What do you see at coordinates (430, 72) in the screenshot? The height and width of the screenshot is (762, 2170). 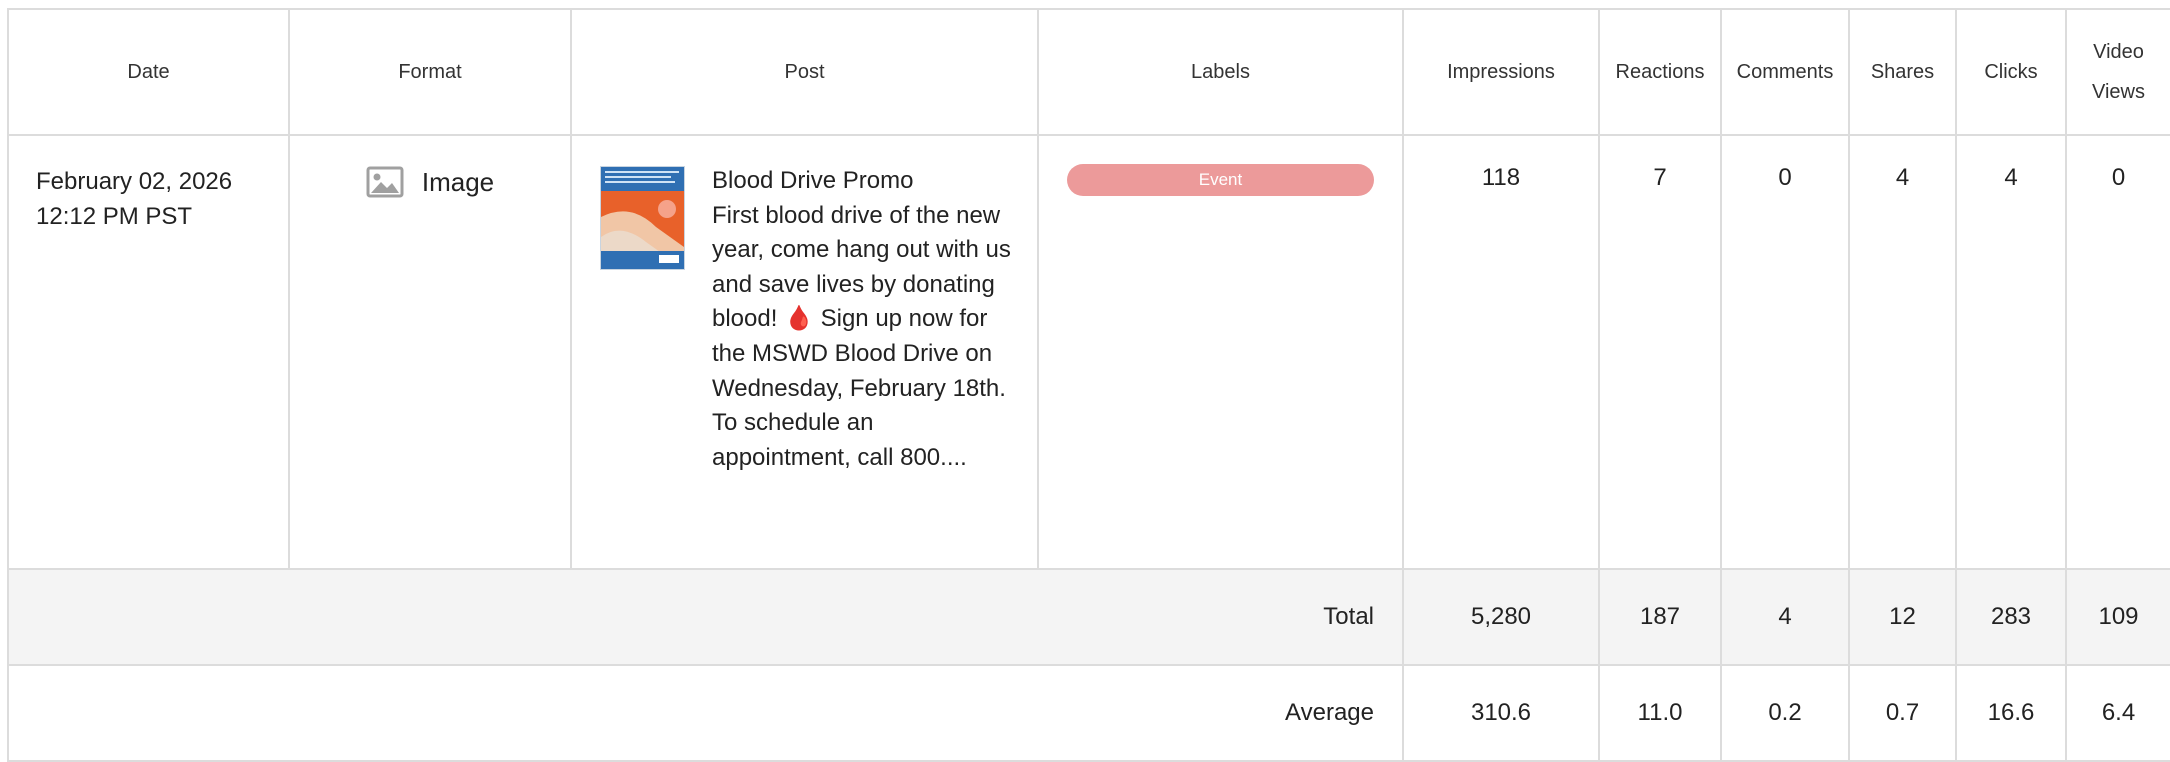 I see `header-format: Format` at bounding box center [430, 72].